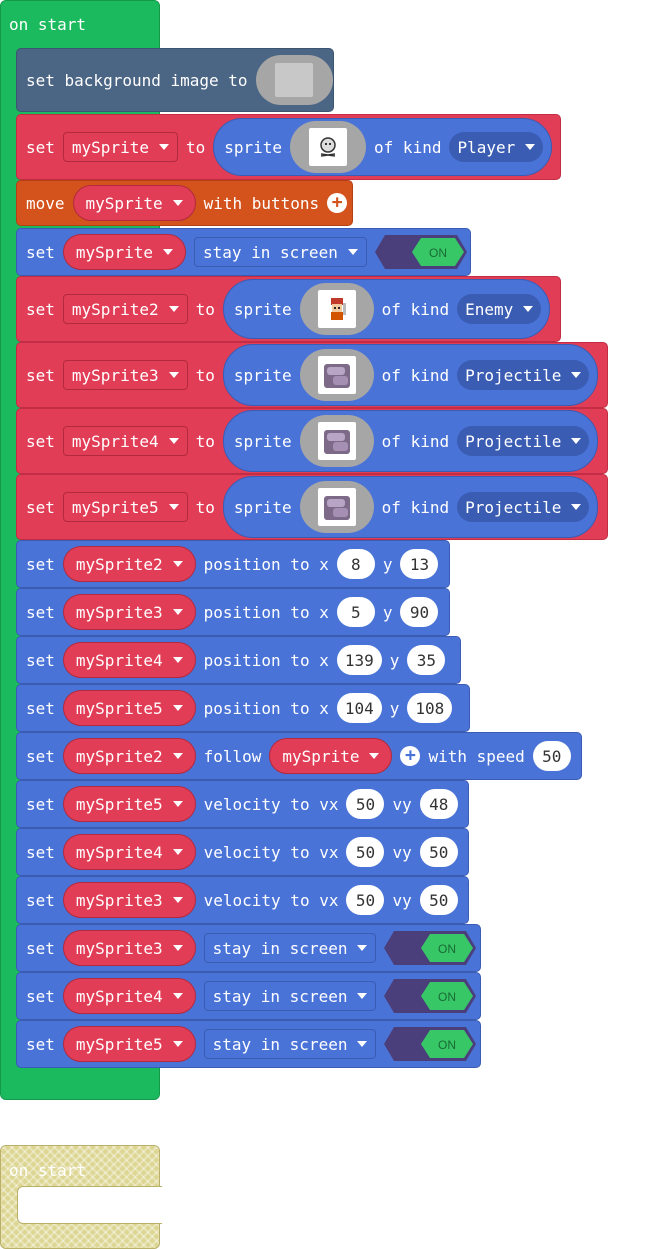 This screenshot has width=660, height=1249. I want to click on stay-in-screen-block: set mySprite5 stay in screen ON, so click(248, 1044).